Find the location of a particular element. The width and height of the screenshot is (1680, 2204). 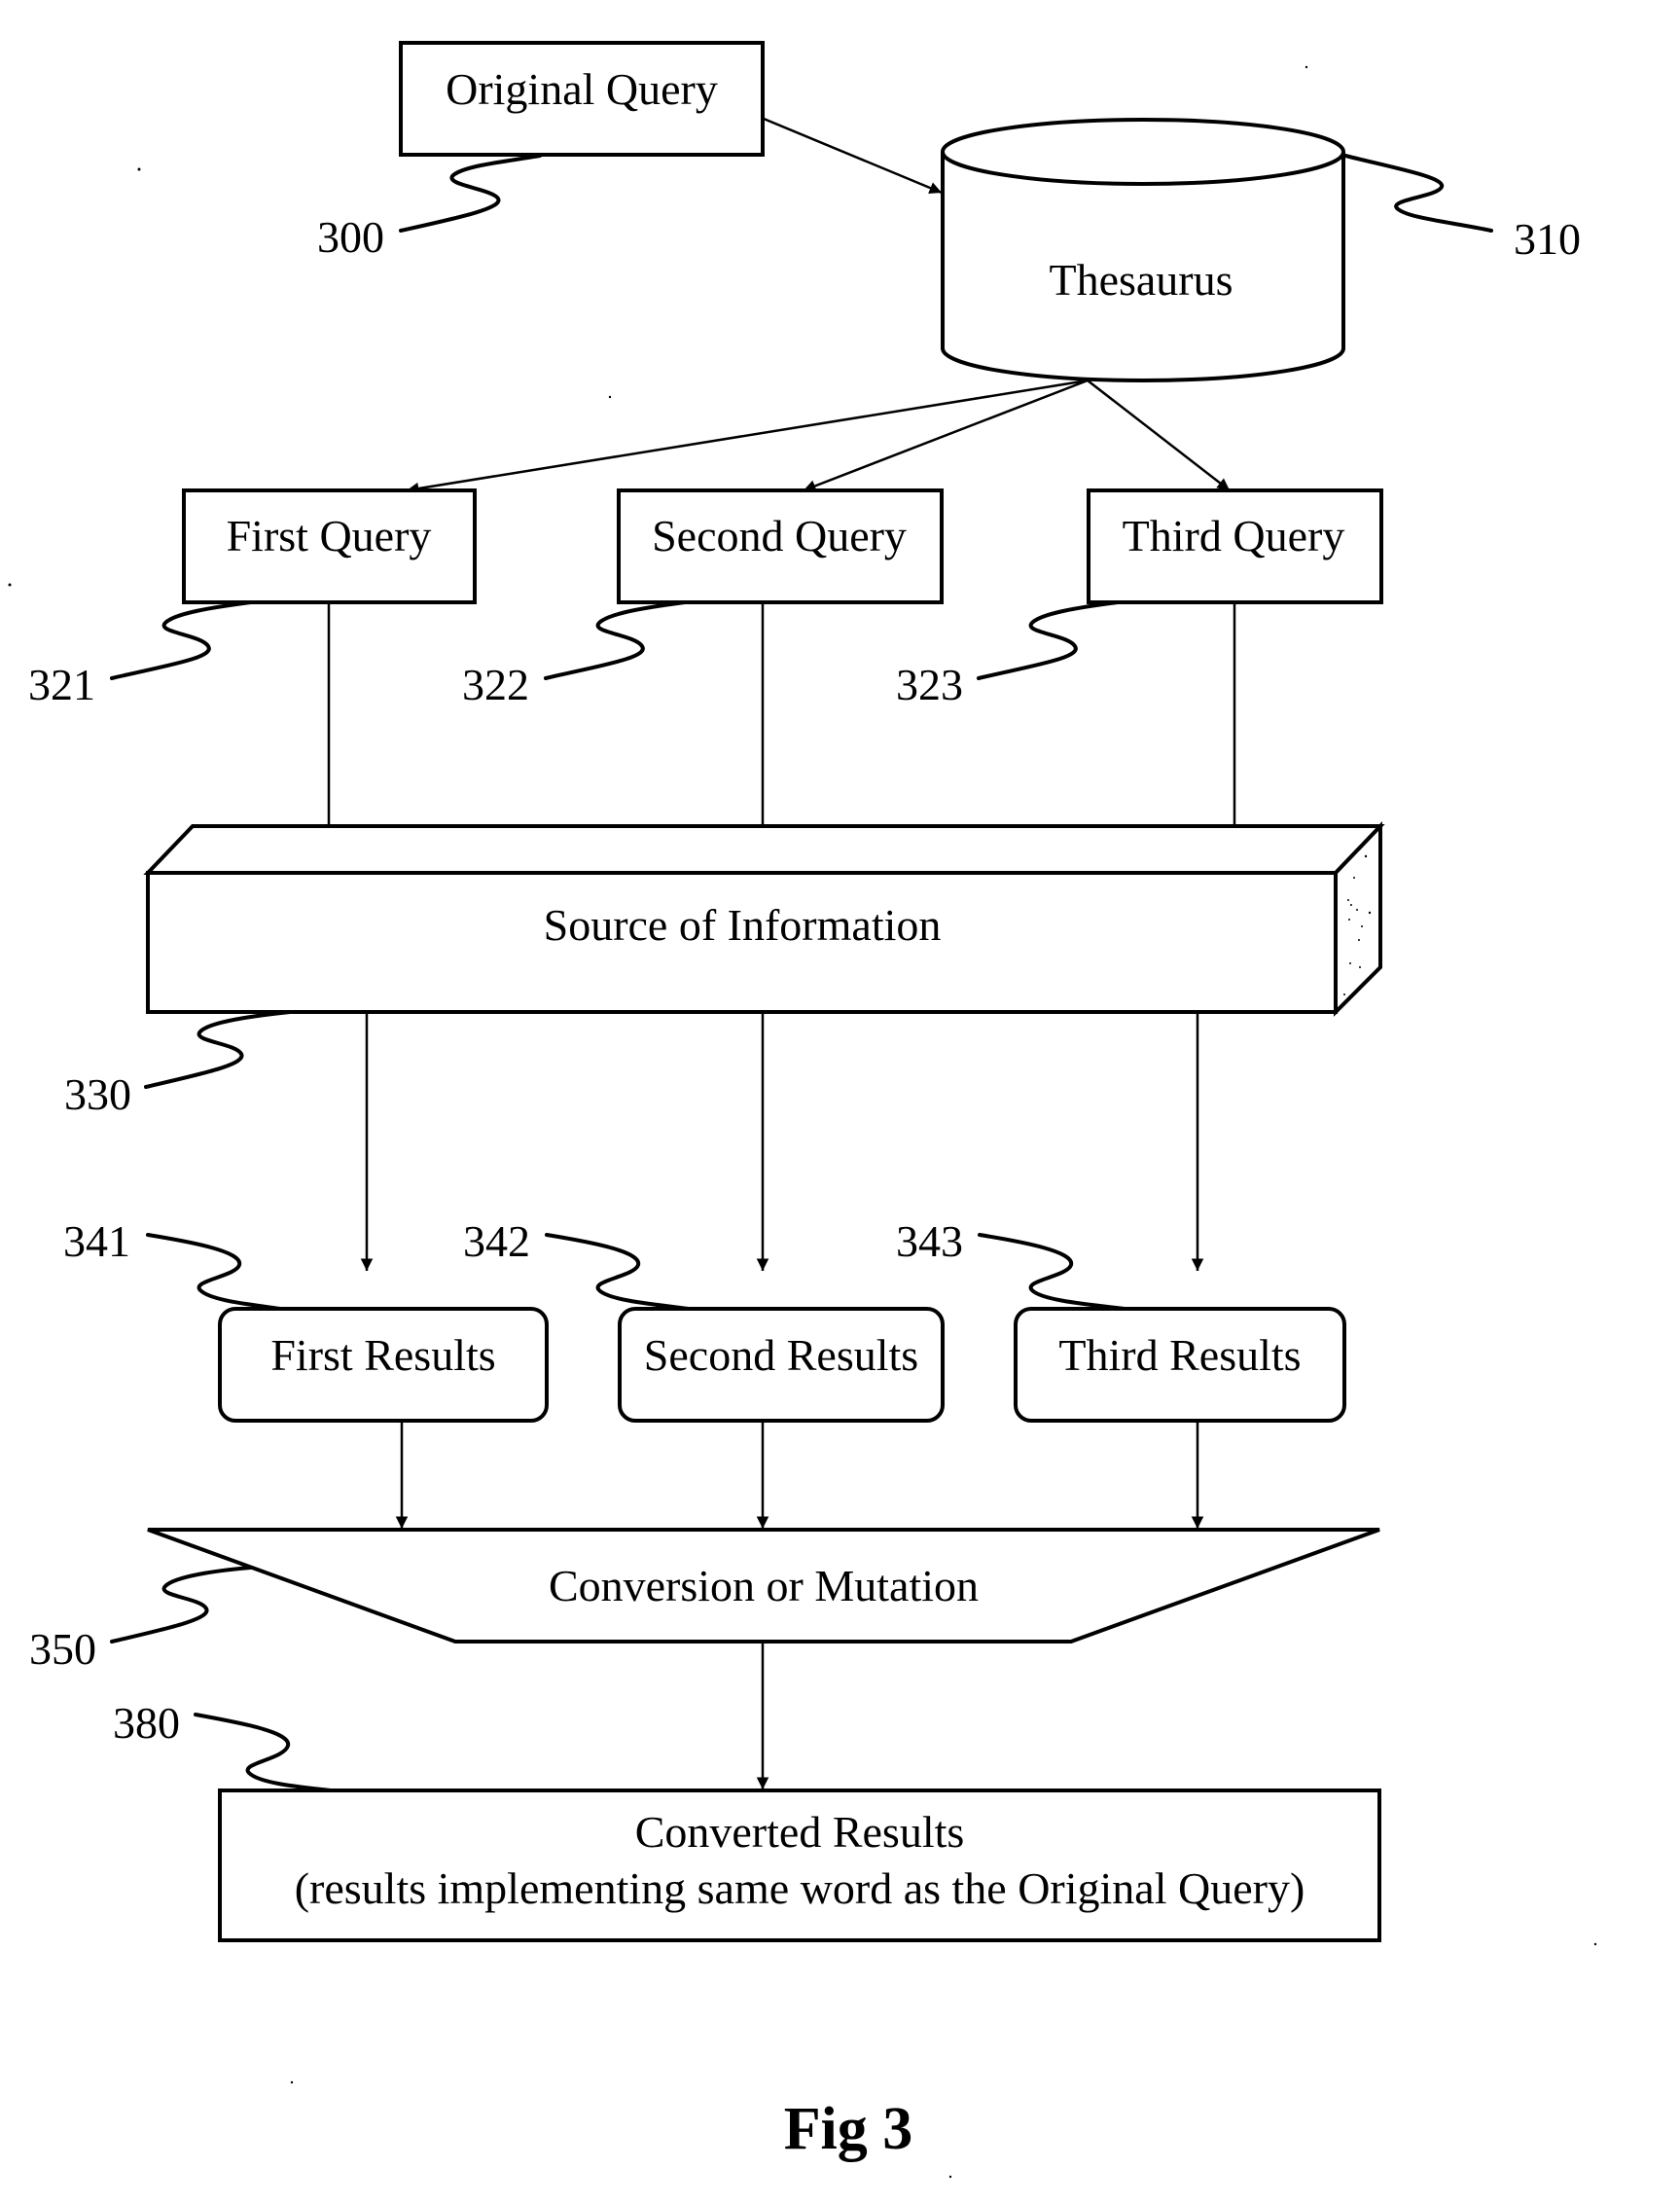

arrow-thesaurus-to-first-query is located at coordinates (747, 437).